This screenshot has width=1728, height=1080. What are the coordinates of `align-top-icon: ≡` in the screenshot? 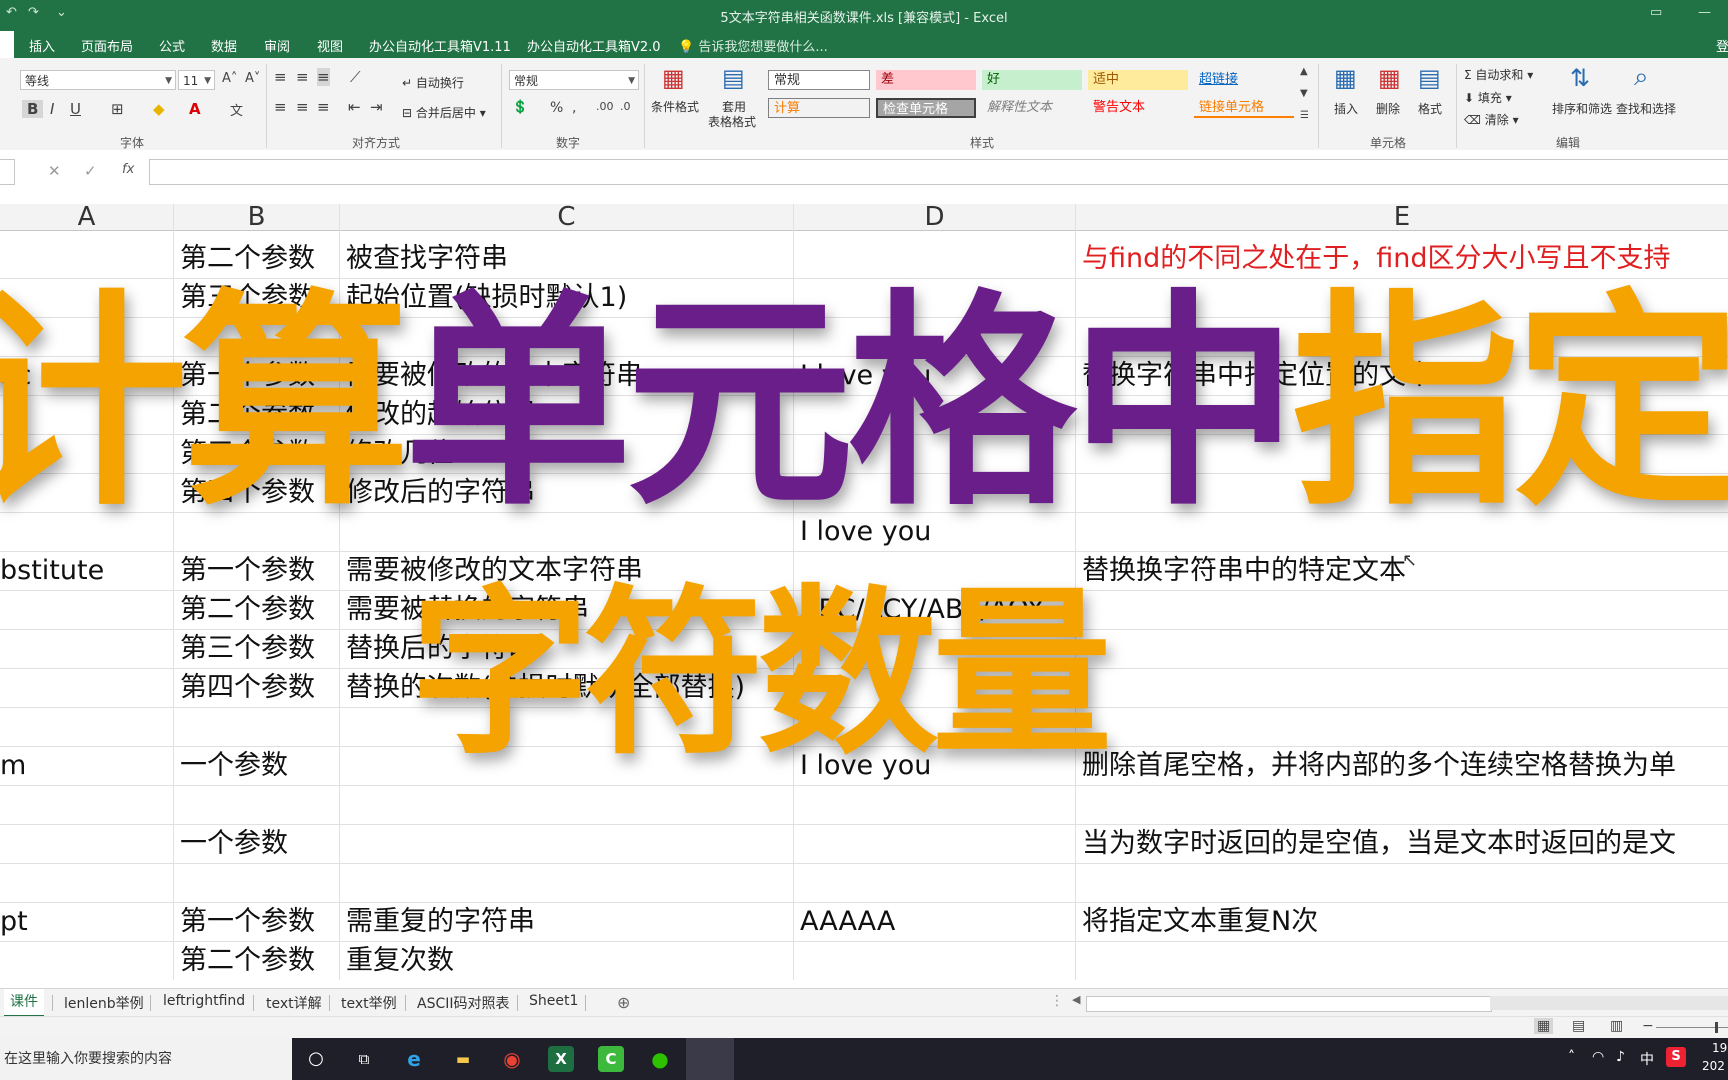 It's located at (280, 77).